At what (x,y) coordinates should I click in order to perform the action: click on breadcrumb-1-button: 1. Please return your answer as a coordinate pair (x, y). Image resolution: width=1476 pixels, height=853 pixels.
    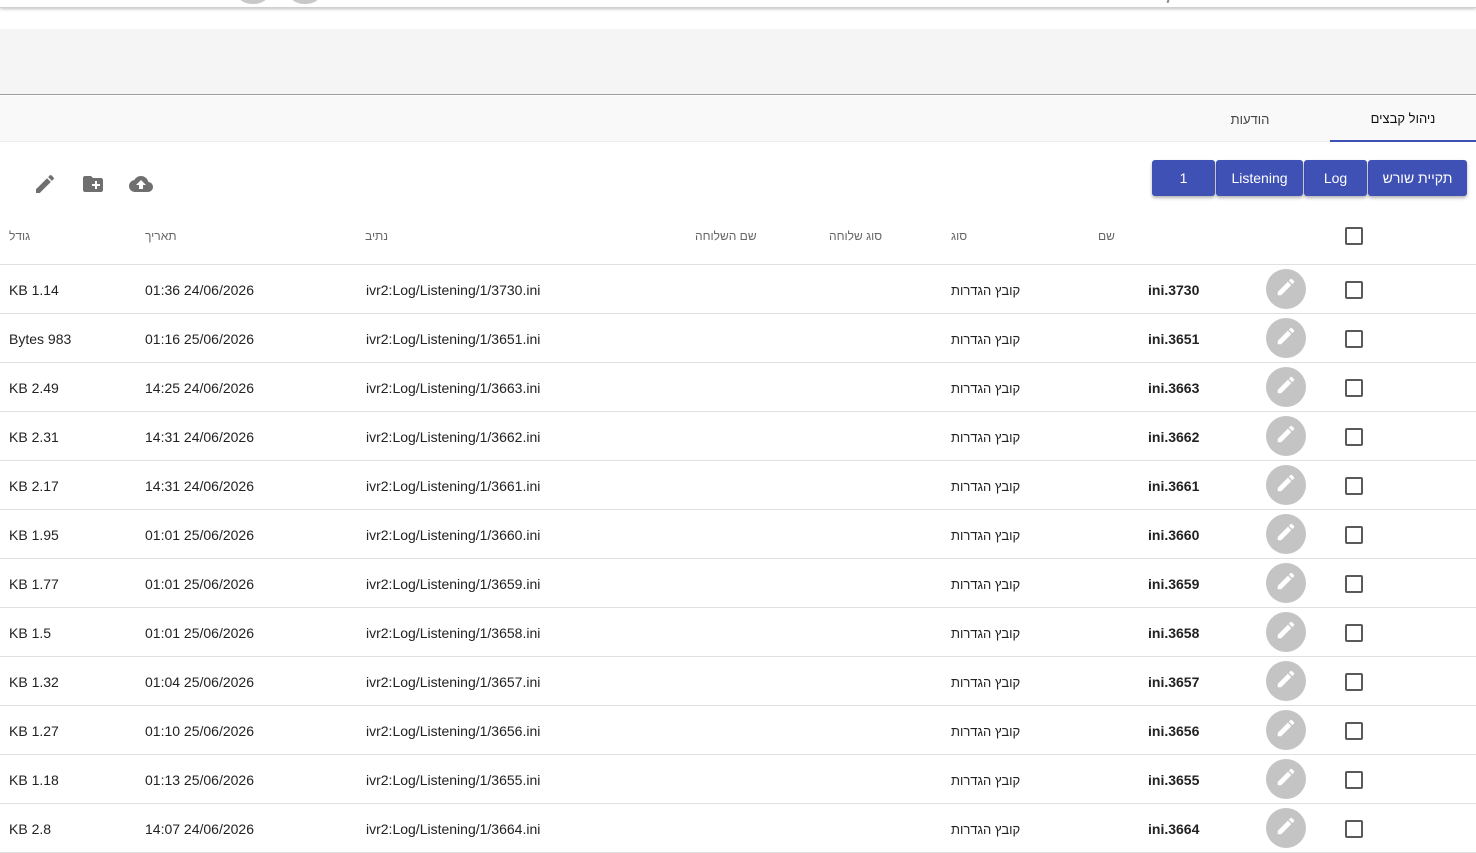
    Looking at the image, I should click on (1183, 178).